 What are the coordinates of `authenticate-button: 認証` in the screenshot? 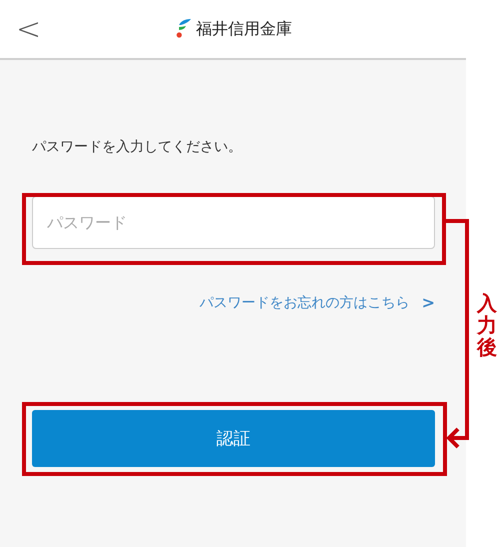 It's located at (233, 438).